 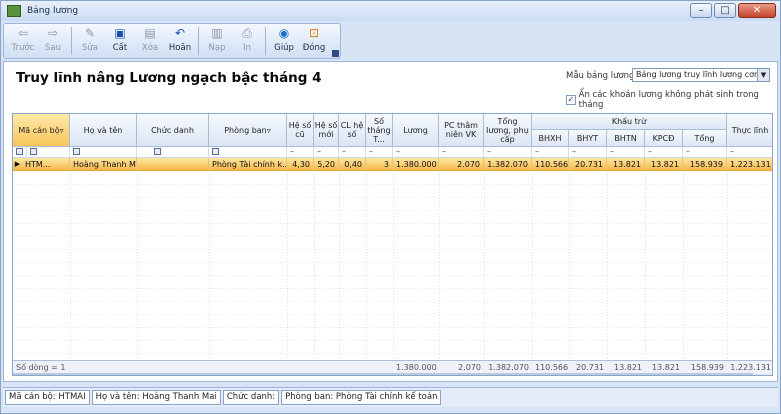 What do you see at coordinates (461, 152) in the screenshot?
I see `filter-pc-tham-nien: –` at bounding box center [461, 152].